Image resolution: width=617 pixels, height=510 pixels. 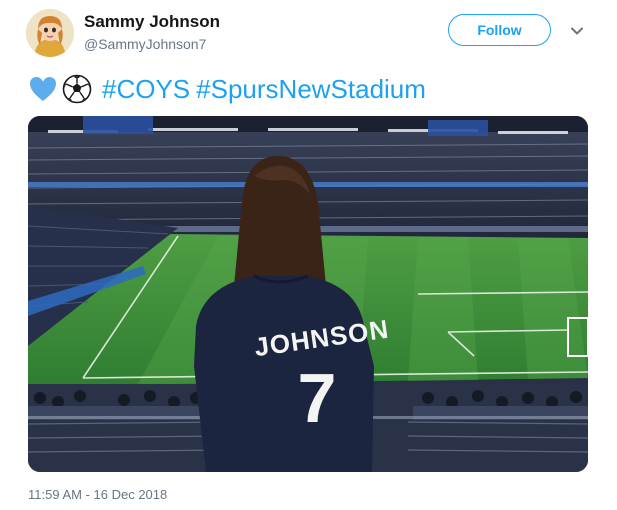 I want to click on avatar, so click(x=50, y=33).